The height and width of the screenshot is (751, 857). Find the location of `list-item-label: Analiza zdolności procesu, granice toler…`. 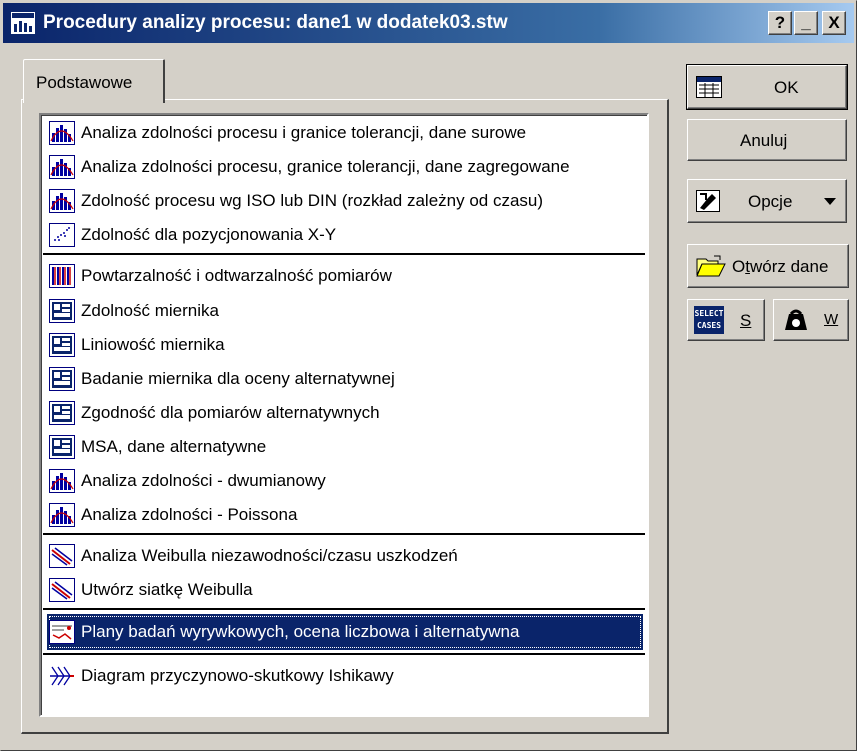

list-item-label: Analiza zdolności procesu, granice toler… is located at coordinates (325, 166).